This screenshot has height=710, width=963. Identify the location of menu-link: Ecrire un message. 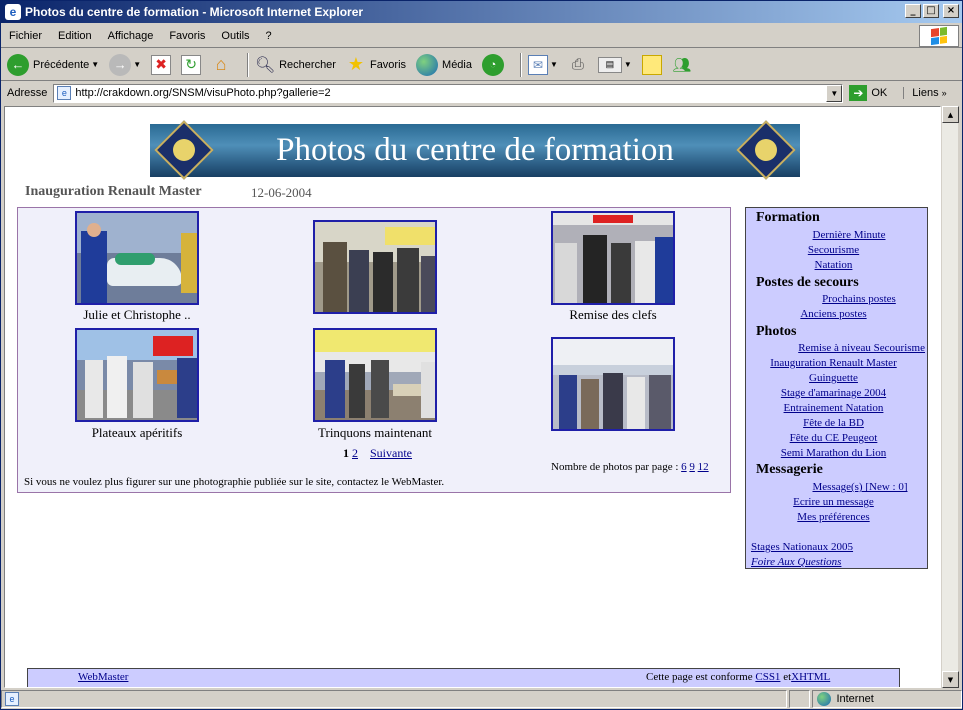
(833, 502).